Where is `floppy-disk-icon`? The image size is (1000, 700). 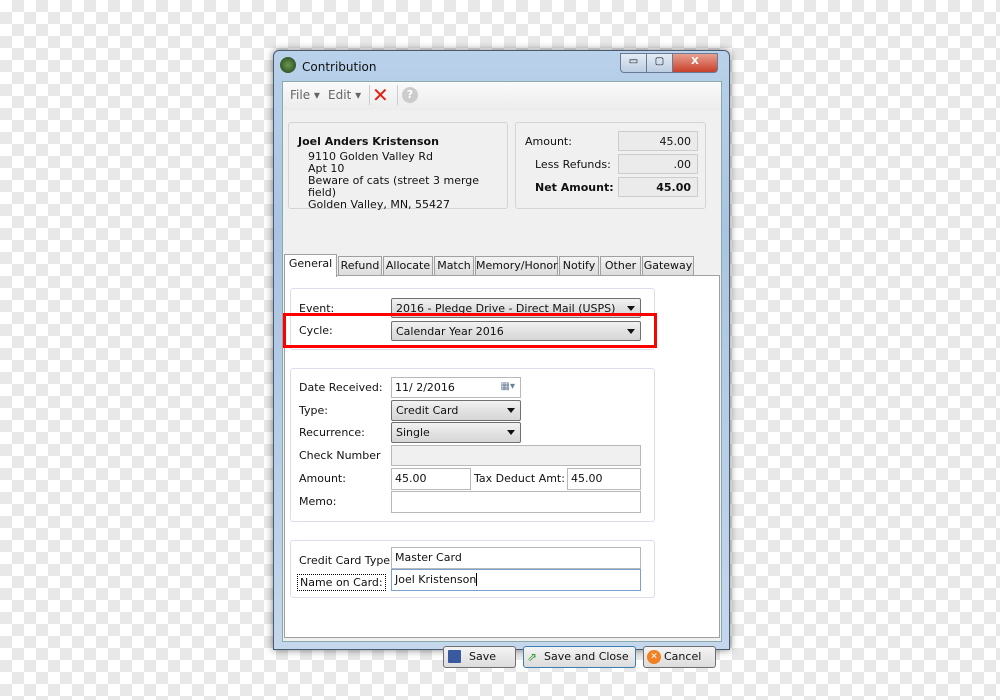
floppy-disk-icon is located at coordinates (454, 656).